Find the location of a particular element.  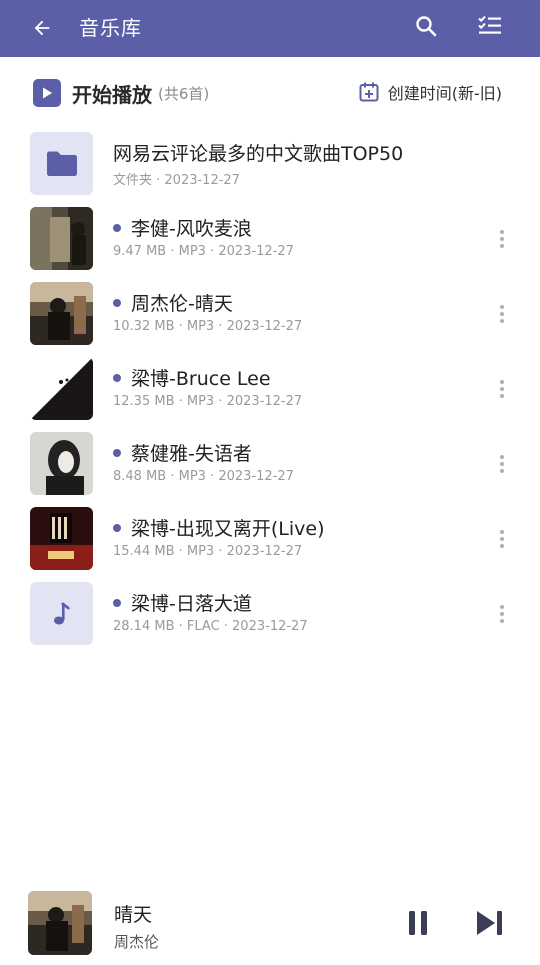

sort-button: 创建时间(新-旧) is located at coordinates (430, 92).